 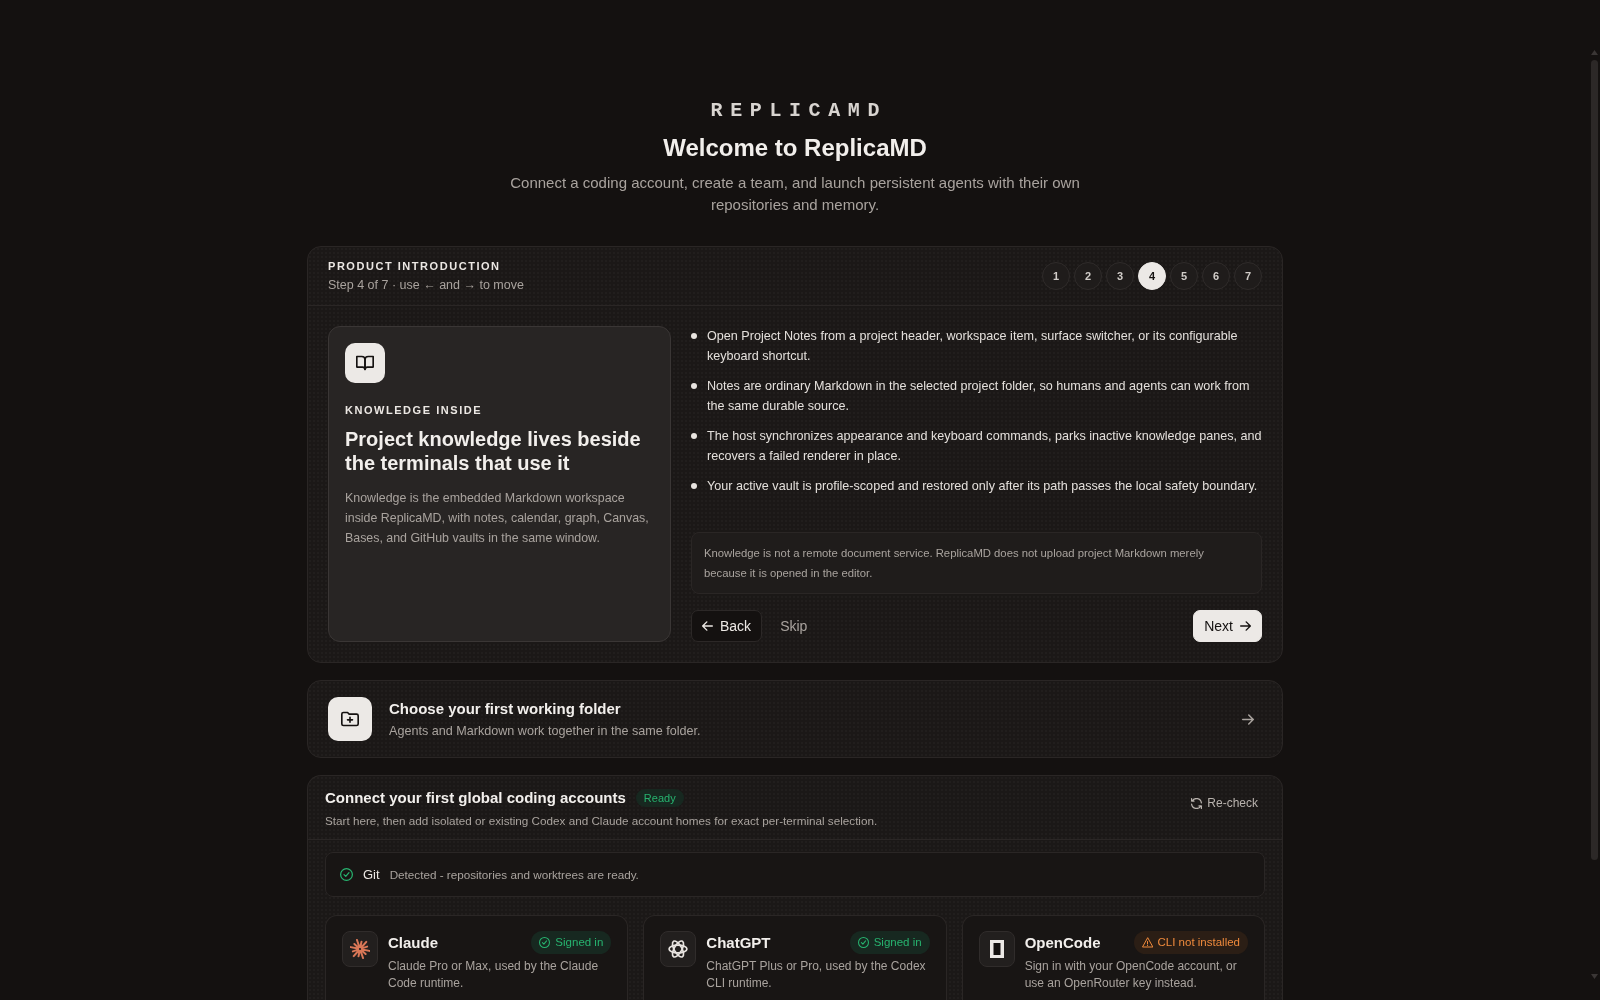 What do you see at coordinates (1197, 803) in the screenshot?
I see `refresh-icon` at bounding box center [1197, 803].